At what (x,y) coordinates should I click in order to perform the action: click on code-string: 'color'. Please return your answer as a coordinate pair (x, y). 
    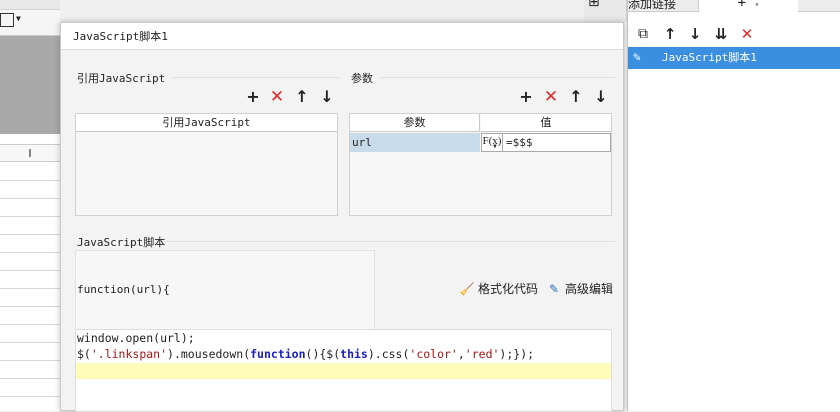
    Looking at the image, I should click on (433, 354).